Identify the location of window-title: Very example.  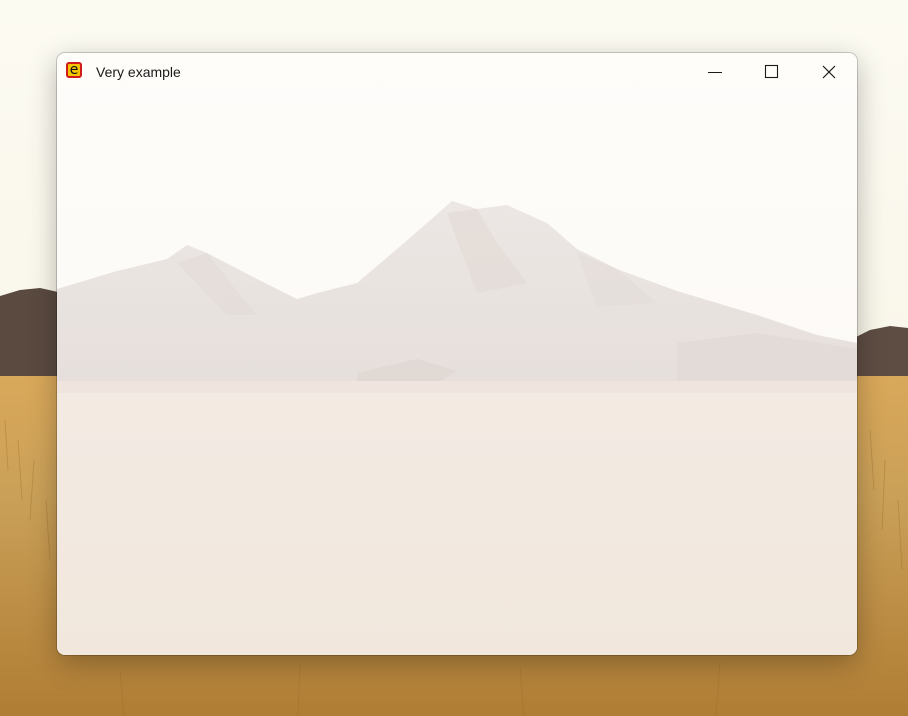
(138, 72).